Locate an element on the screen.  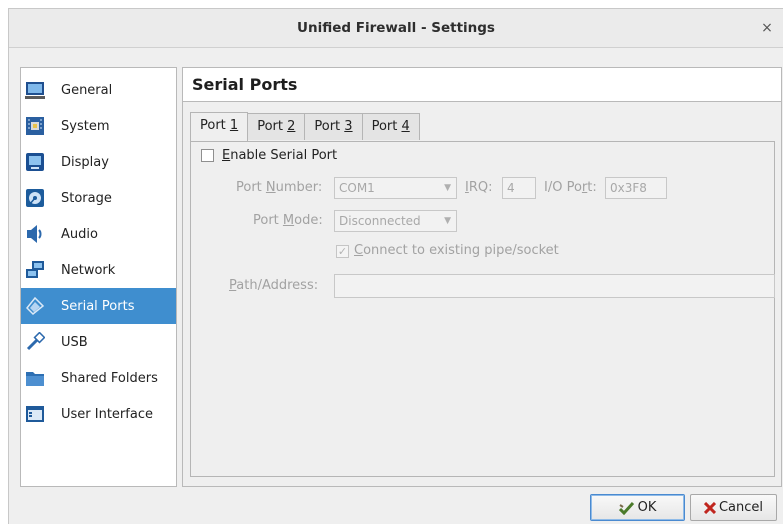
port-number-label: Port Number: is located at coordinates (279, 187).